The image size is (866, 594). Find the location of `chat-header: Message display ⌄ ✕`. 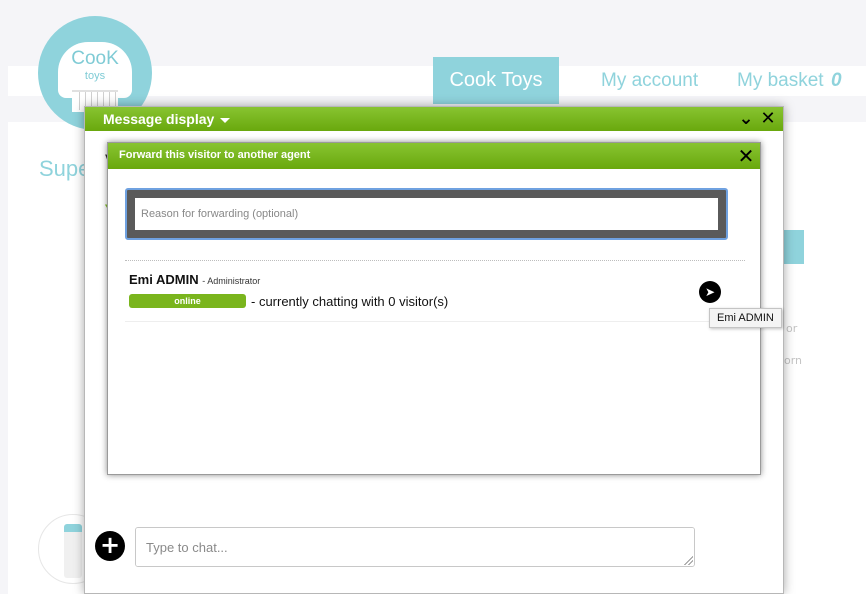

chat-header: Message display ⌄ ✕ is located at coordinates (434, 119).